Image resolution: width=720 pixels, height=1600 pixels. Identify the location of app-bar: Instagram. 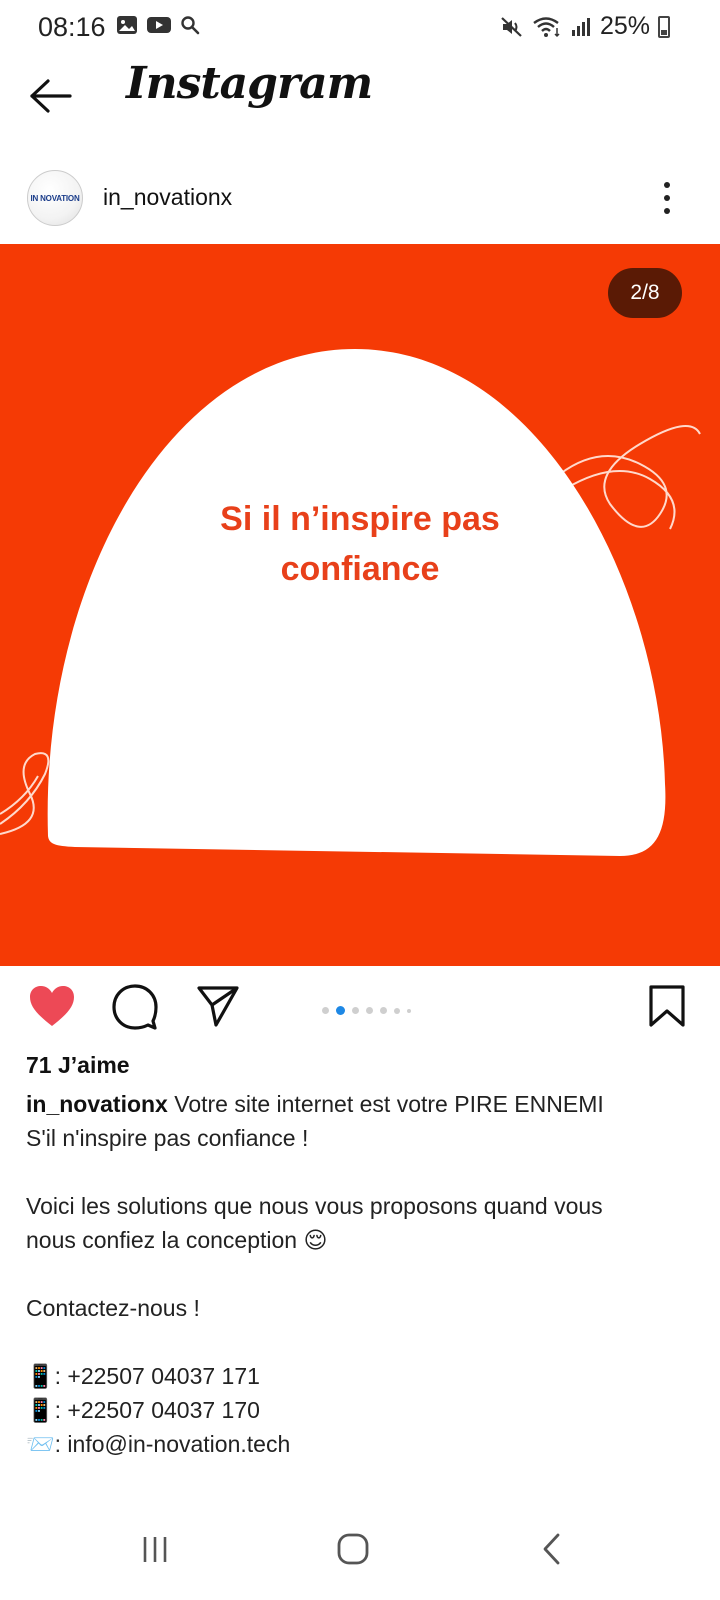
(360, 99).